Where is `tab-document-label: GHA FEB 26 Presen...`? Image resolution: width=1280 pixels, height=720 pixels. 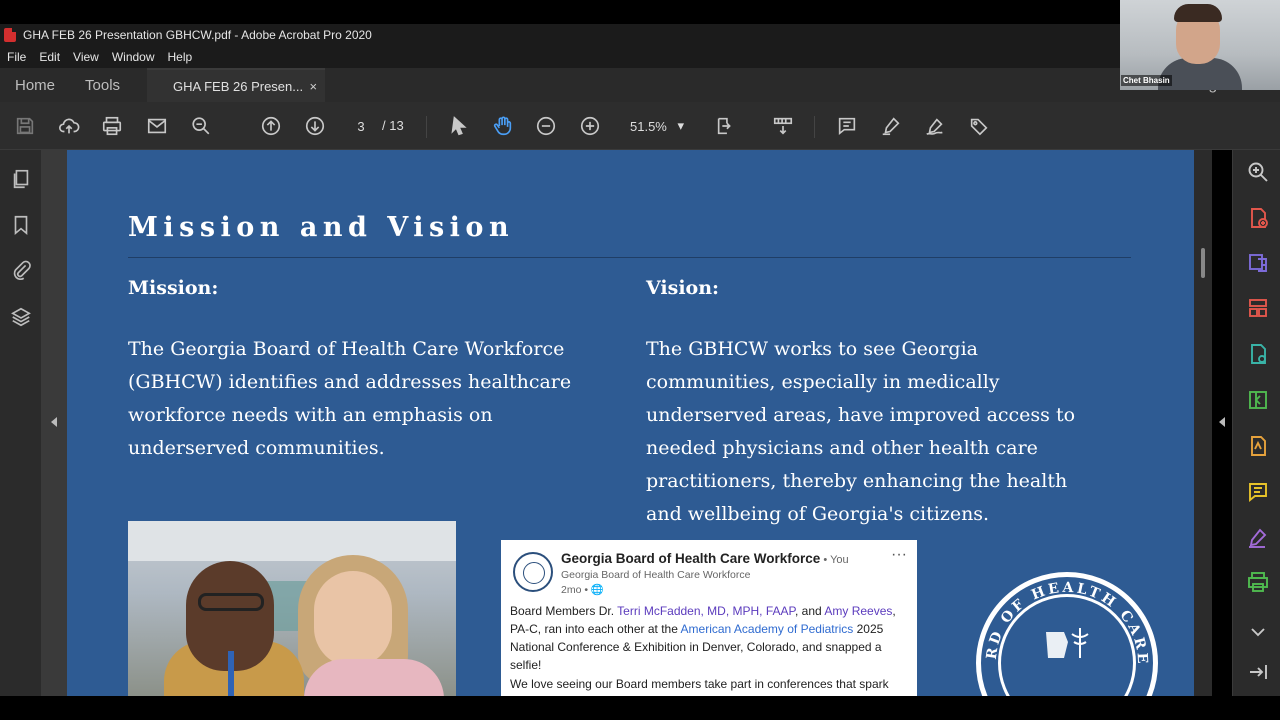 tab-document-label: GHA FEB 26 Presen... is located at coordinates (238, 86).